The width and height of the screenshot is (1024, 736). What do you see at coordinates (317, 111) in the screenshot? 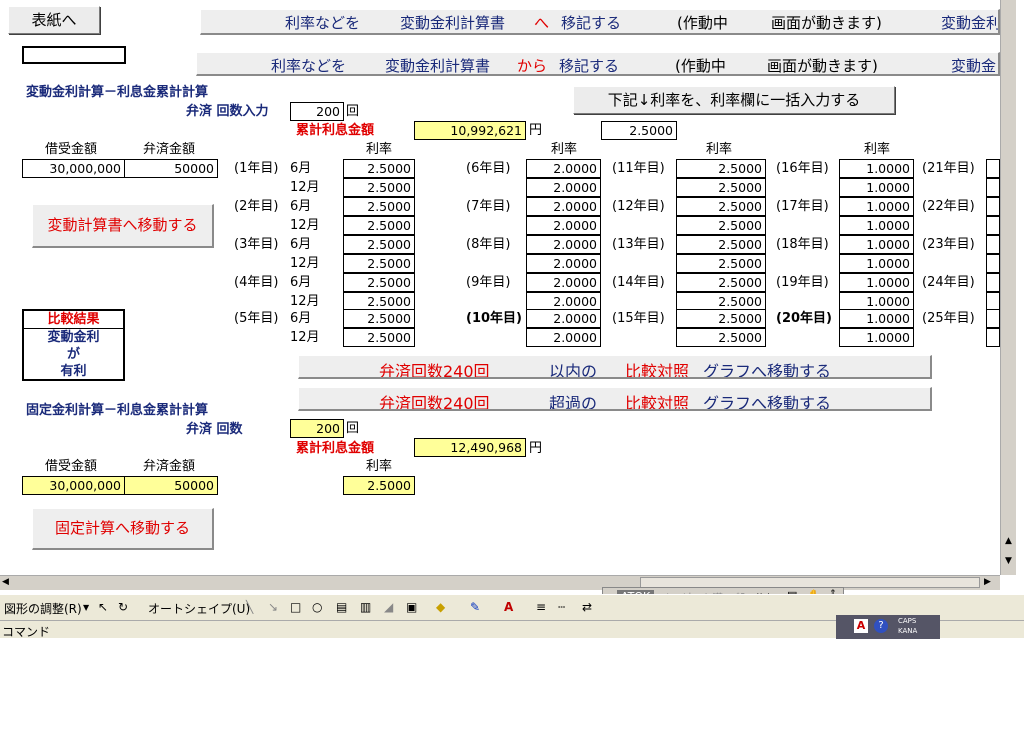
I see `variable-count-input: 200` at bounding box center [317, 111].